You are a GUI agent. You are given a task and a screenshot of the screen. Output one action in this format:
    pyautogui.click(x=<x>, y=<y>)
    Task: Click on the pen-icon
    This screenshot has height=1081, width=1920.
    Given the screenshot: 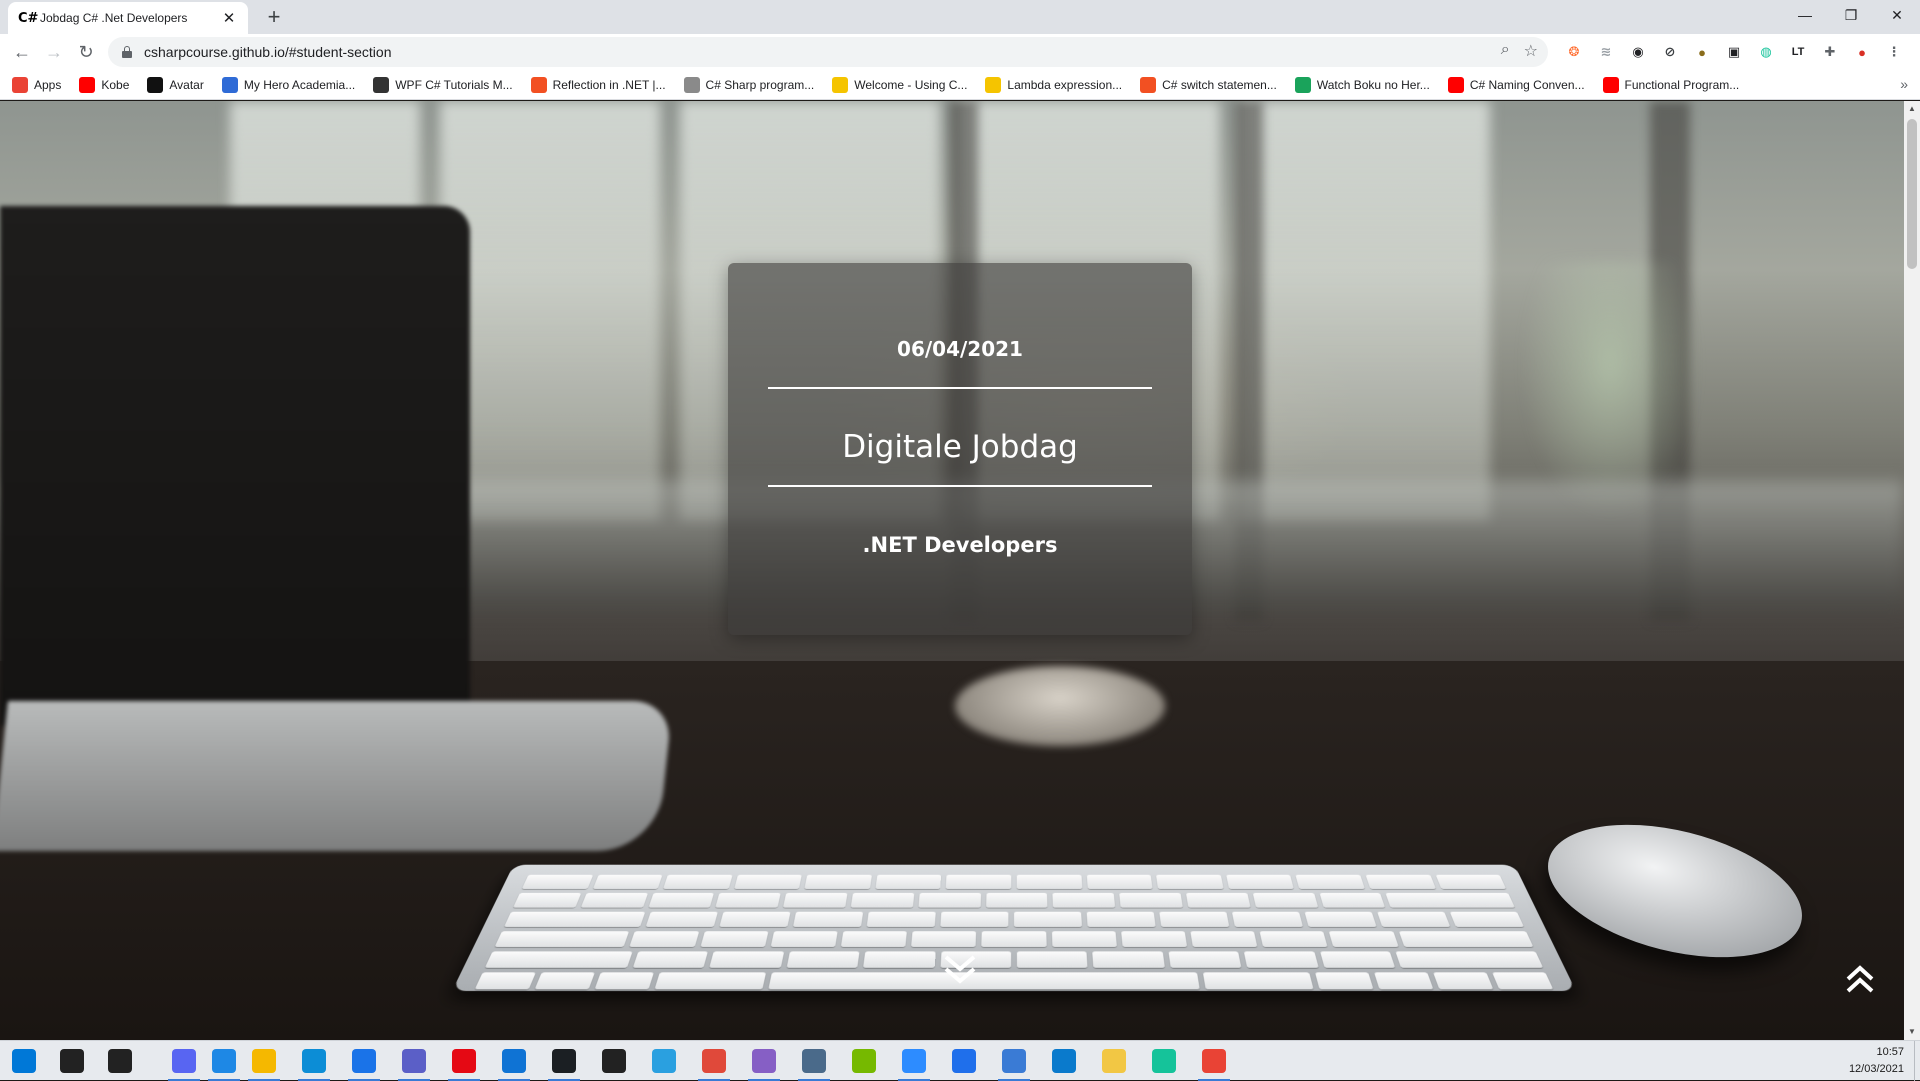 What is the action you would take?
    pyautogui.click(x=840, y=85)
    